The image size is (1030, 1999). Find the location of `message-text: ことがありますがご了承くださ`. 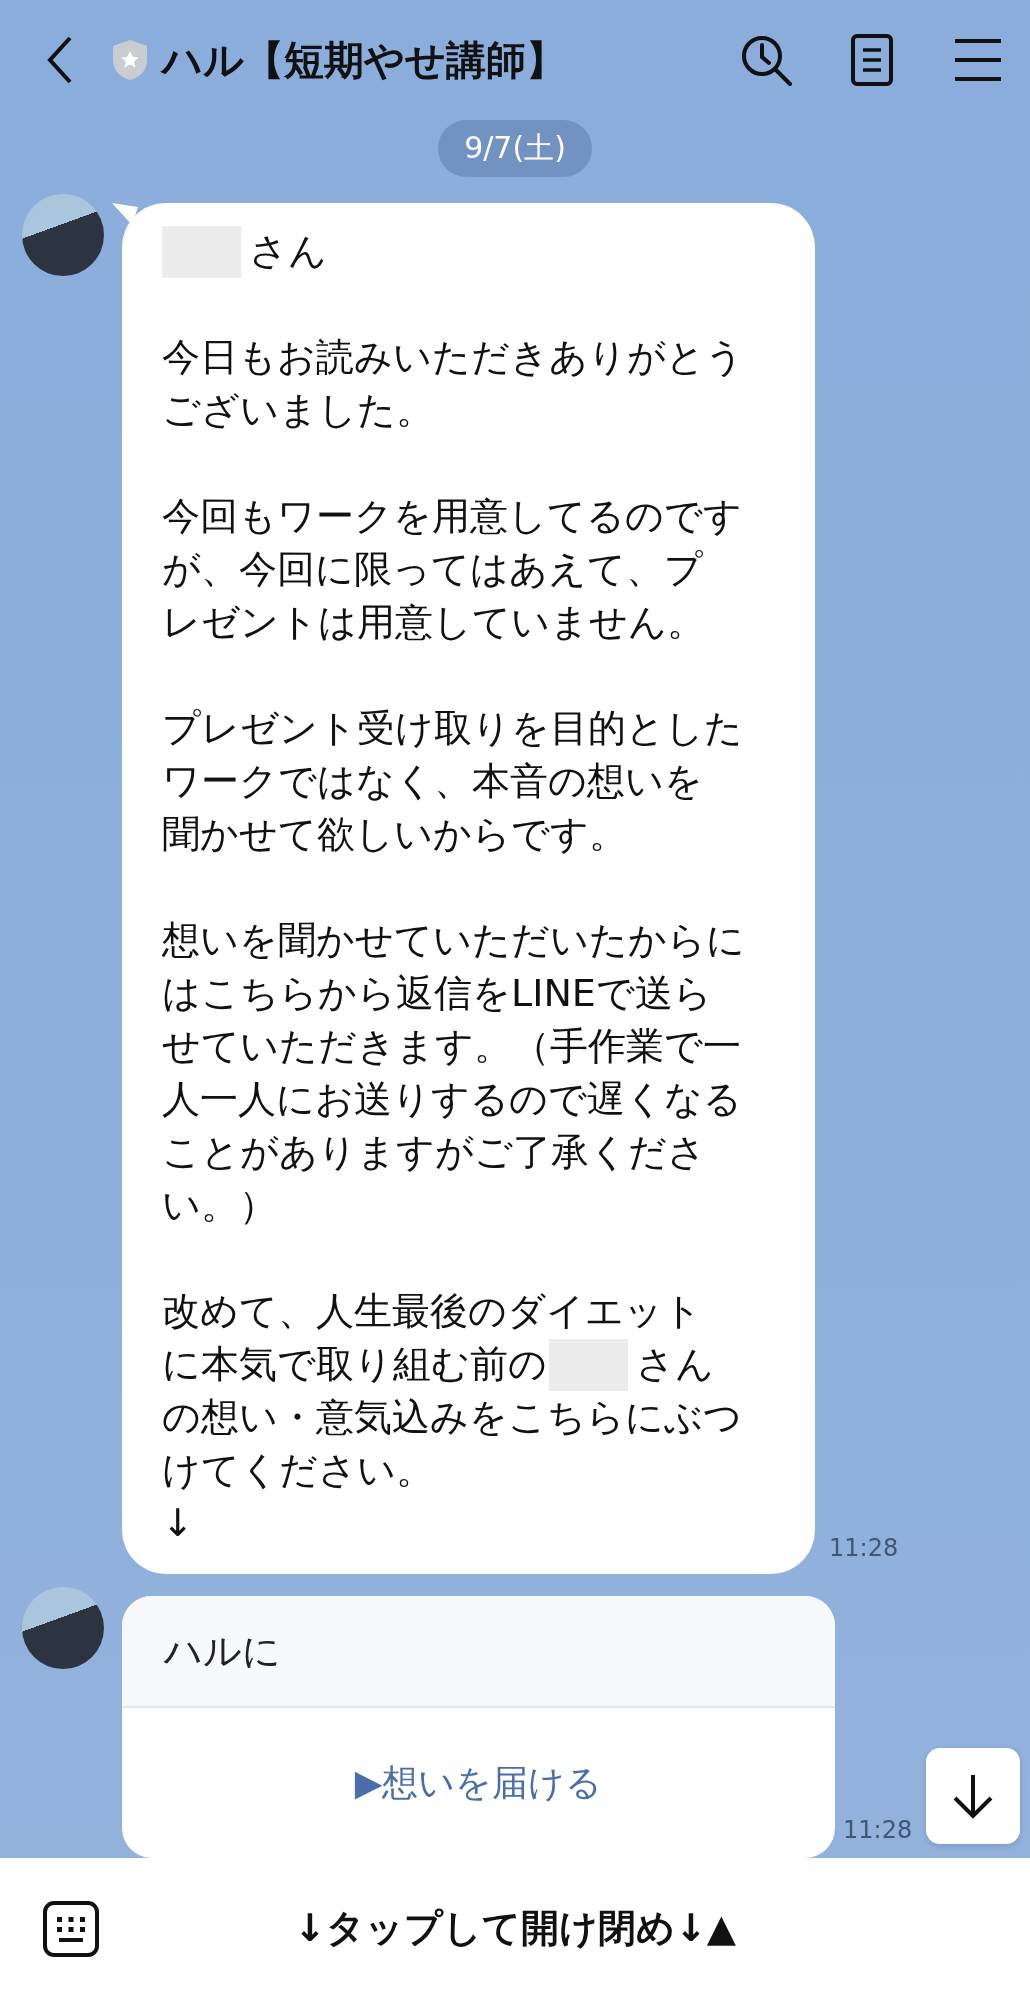

message-text: ことがありますがご了承くださ is located at coordinates (434, 1152).